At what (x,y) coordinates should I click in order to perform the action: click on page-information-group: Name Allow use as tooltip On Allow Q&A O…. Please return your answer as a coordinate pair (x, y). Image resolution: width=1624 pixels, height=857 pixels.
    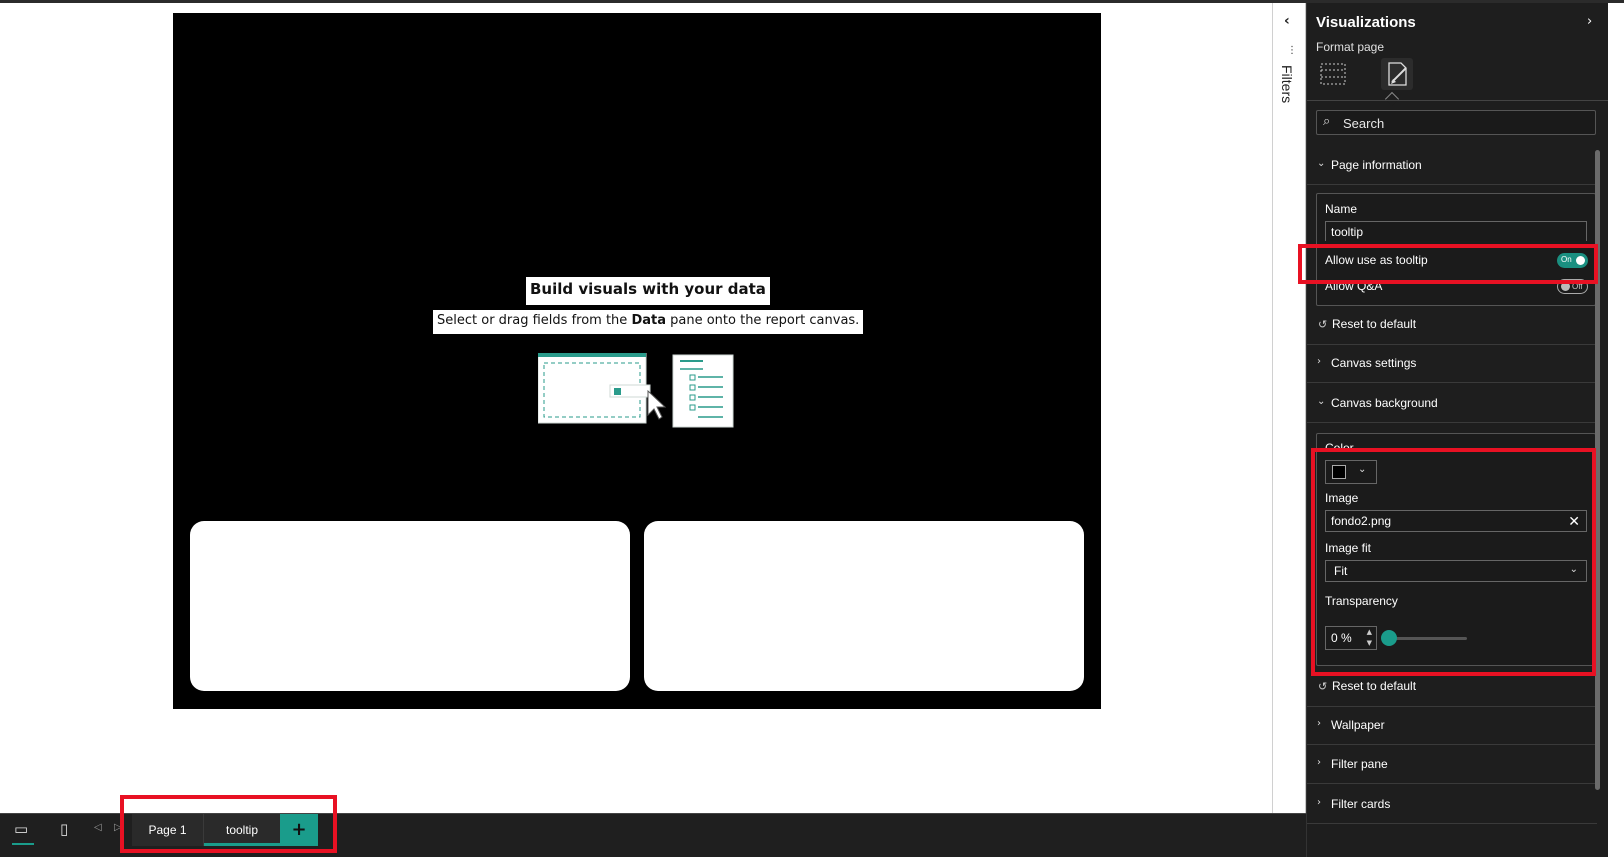
    Looking at the image, I should click on (1456, 249).